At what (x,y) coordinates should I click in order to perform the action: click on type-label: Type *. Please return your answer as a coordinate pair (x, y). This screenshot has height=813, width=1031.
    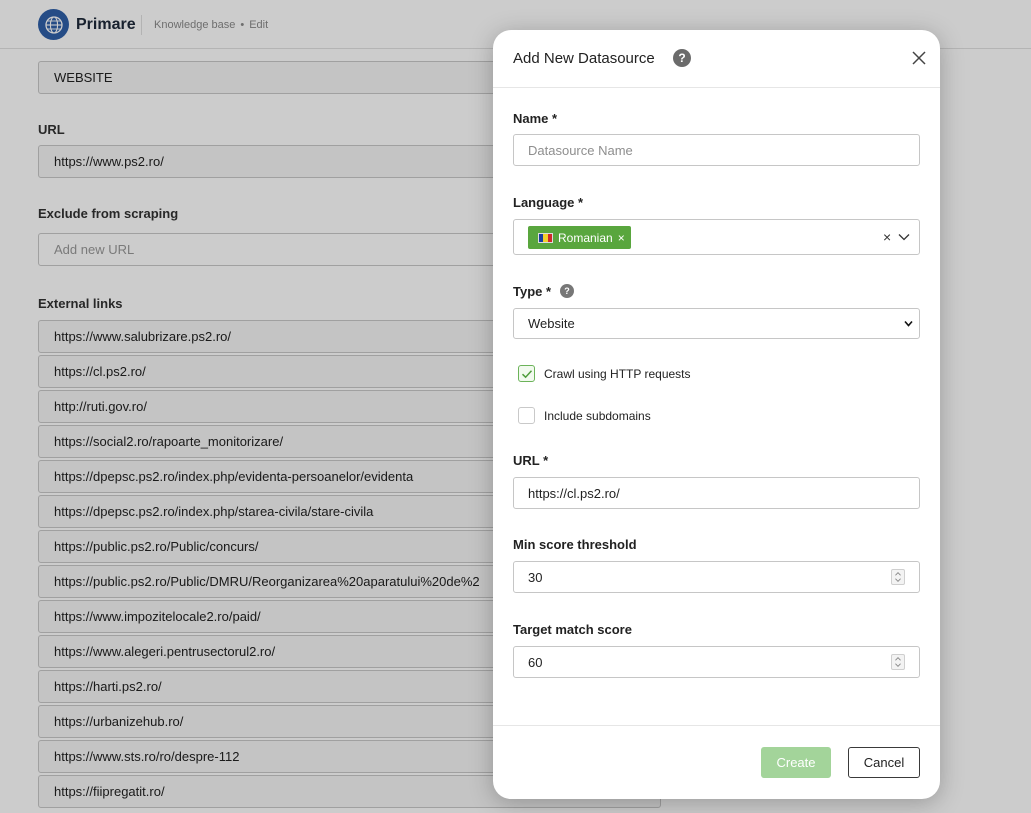
    Looking at the image, I should click on (532, 291).